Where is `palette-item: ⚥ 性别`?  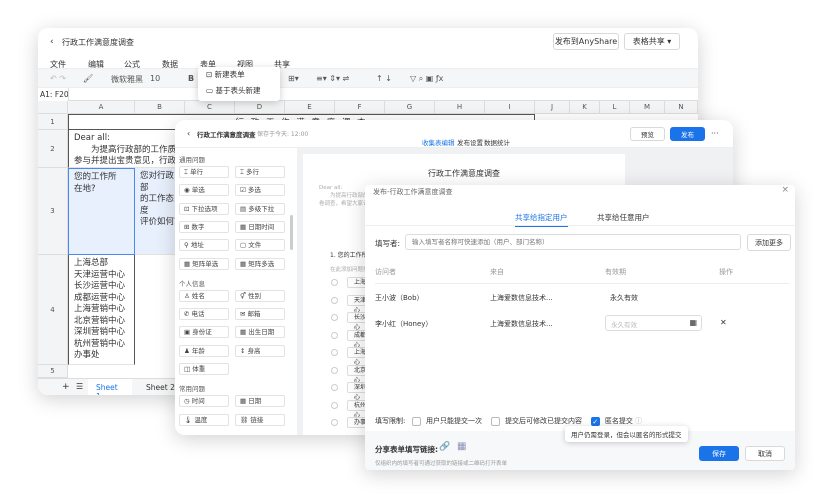
palette-item: ⚥ 性别 is located at coordinates (260, 295).